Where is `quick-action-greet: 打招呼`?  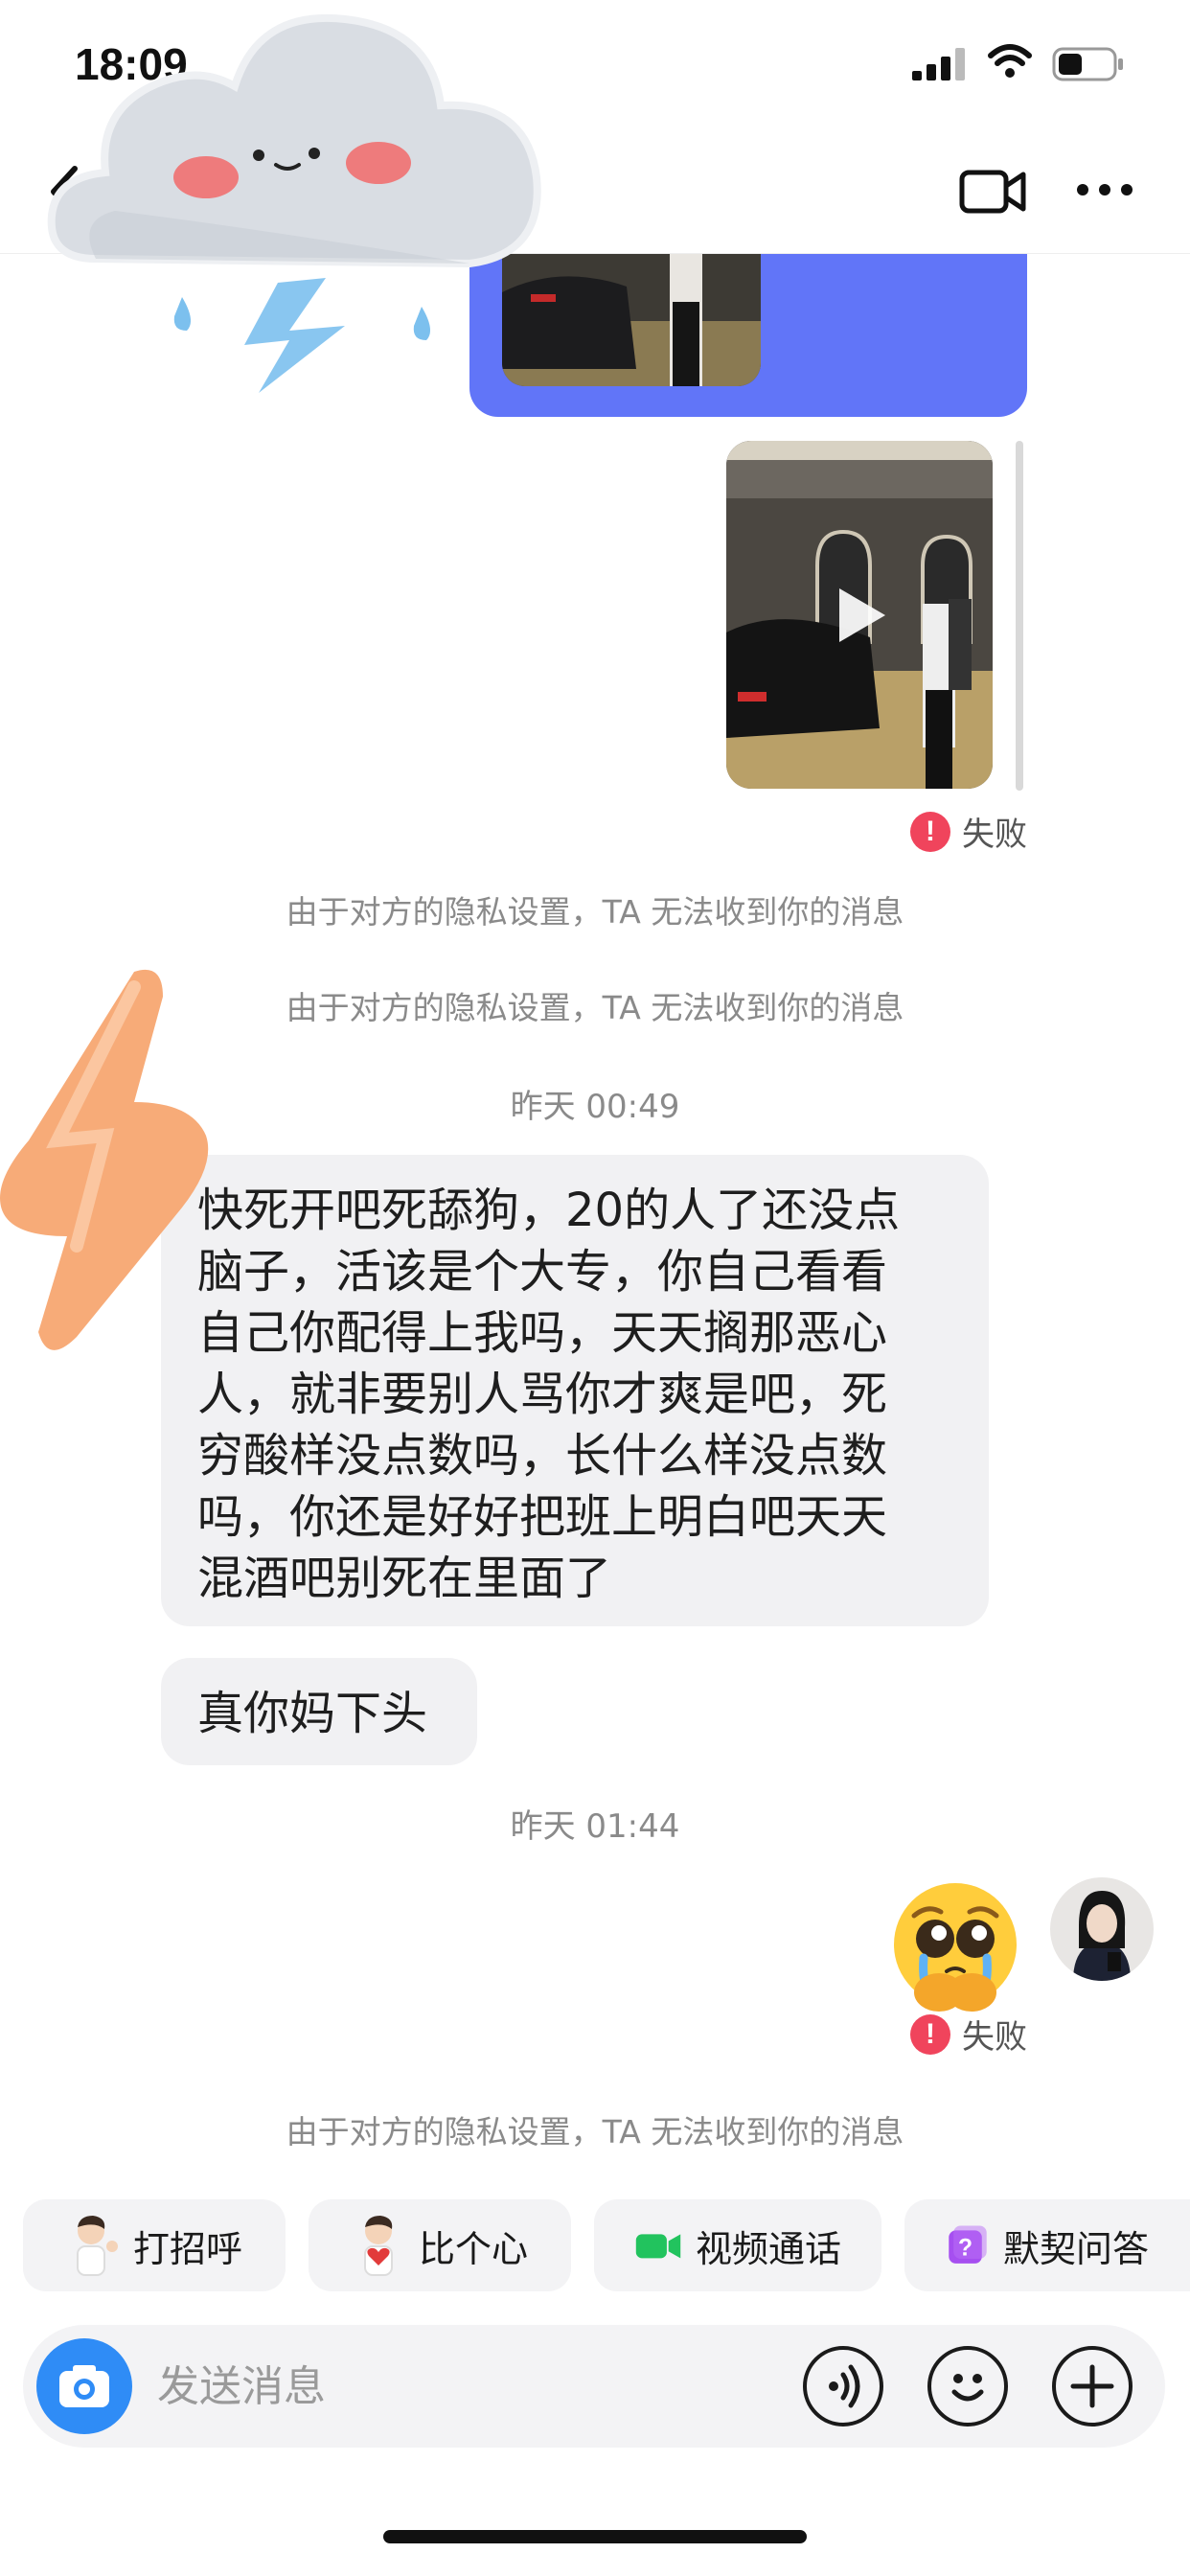
quick-action-greet: 打招呼 is located at coordinates (155, 2245).